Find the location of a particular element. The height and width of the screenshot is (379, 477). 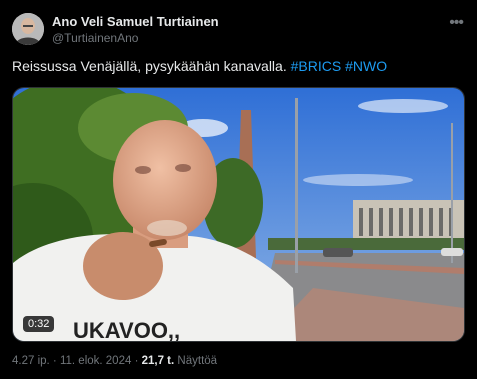

author-name: Ano Veli Samuel Turtiainen is located at coordinates (135, 21).